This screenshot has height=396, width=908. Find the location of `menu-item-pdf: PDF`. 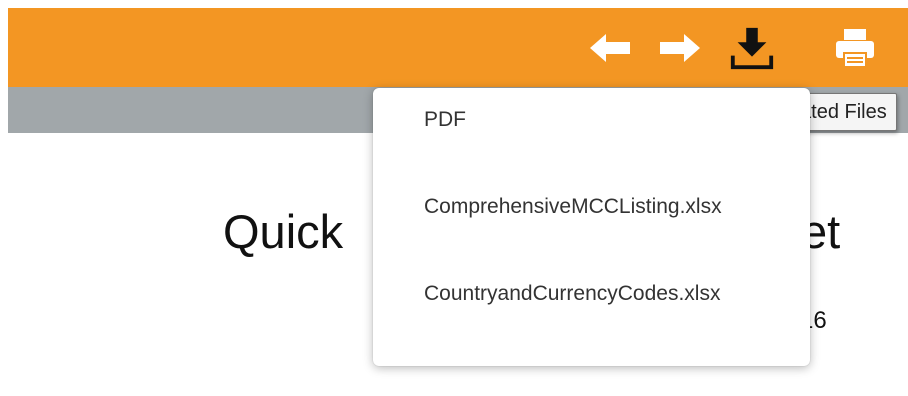

menu-item-pdf: PDF is located at coordinates (445, 120).